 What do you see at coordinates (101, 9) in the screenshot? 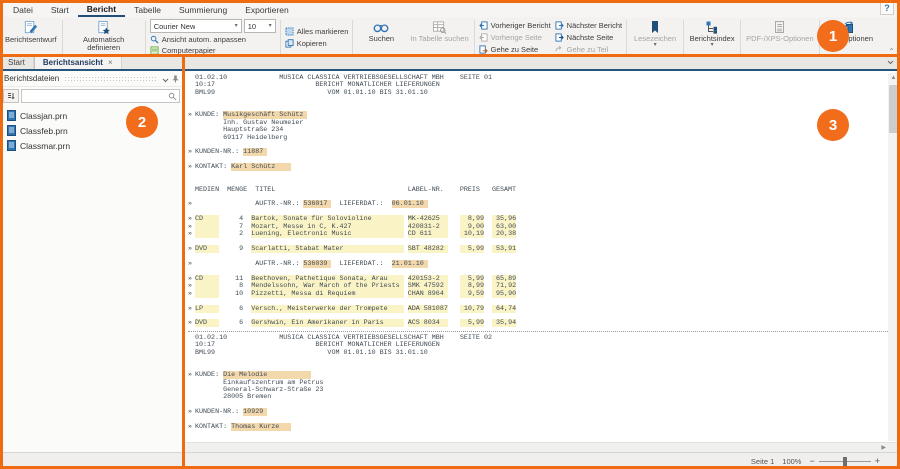
I see `ribbon-tab-bericht: Bericht` at bounding box center [101, 9].